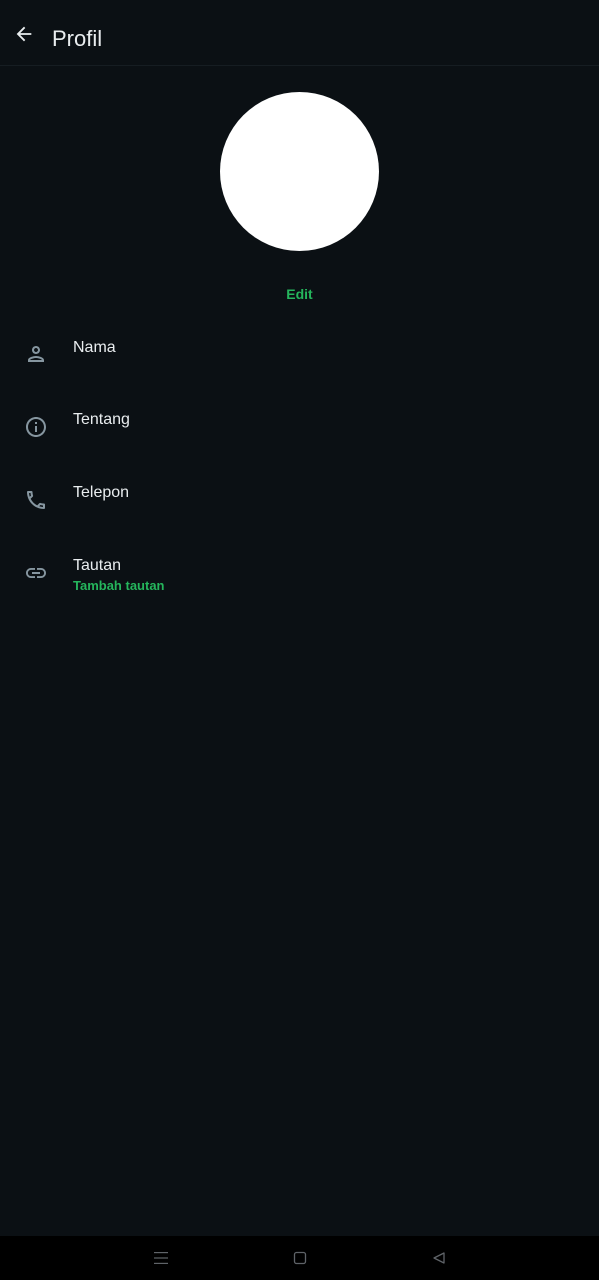 The width and height of the screenshot is (599, 1280). Describe the element at coordinates (299, 514) in the screenshot. I see `profile-row-phone: Telepon` at that location.